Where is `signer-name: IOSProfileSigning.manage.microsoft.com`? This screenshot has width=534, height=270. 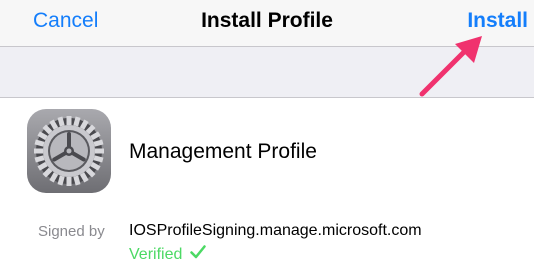
signer-name: IOSProfileSigning.manage.microsoft.com is located at coordinates (275, 230).